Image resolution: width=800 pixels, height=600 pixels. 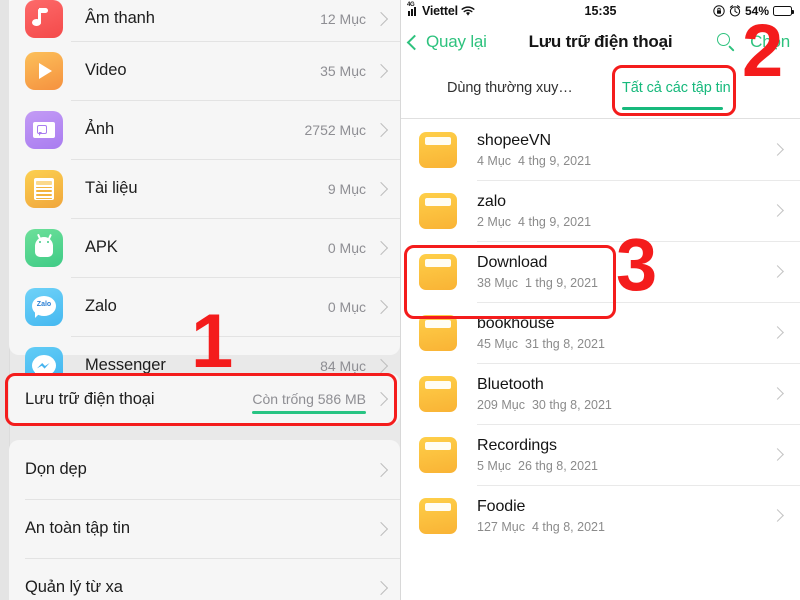 What do you see at coordinates (510, 384) in the screenshot?
I see `folder-name: Bluetooth` at bounding box center [510, 384].